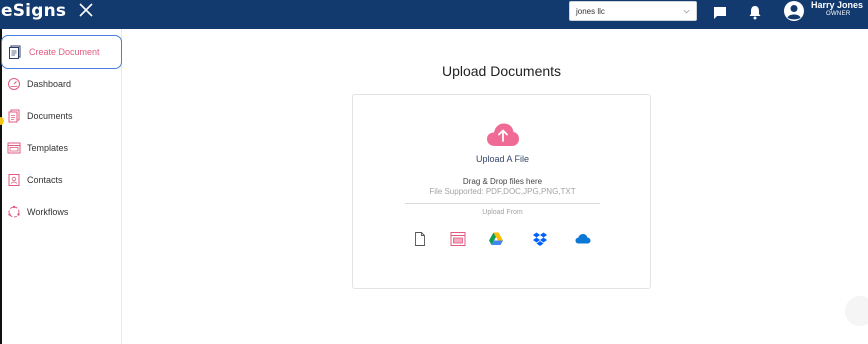 This screenshot has width=868, height=344. Describe the element at coordinates (33, 11) in the screenshot. I see `app-logo: eSigns` at that location.